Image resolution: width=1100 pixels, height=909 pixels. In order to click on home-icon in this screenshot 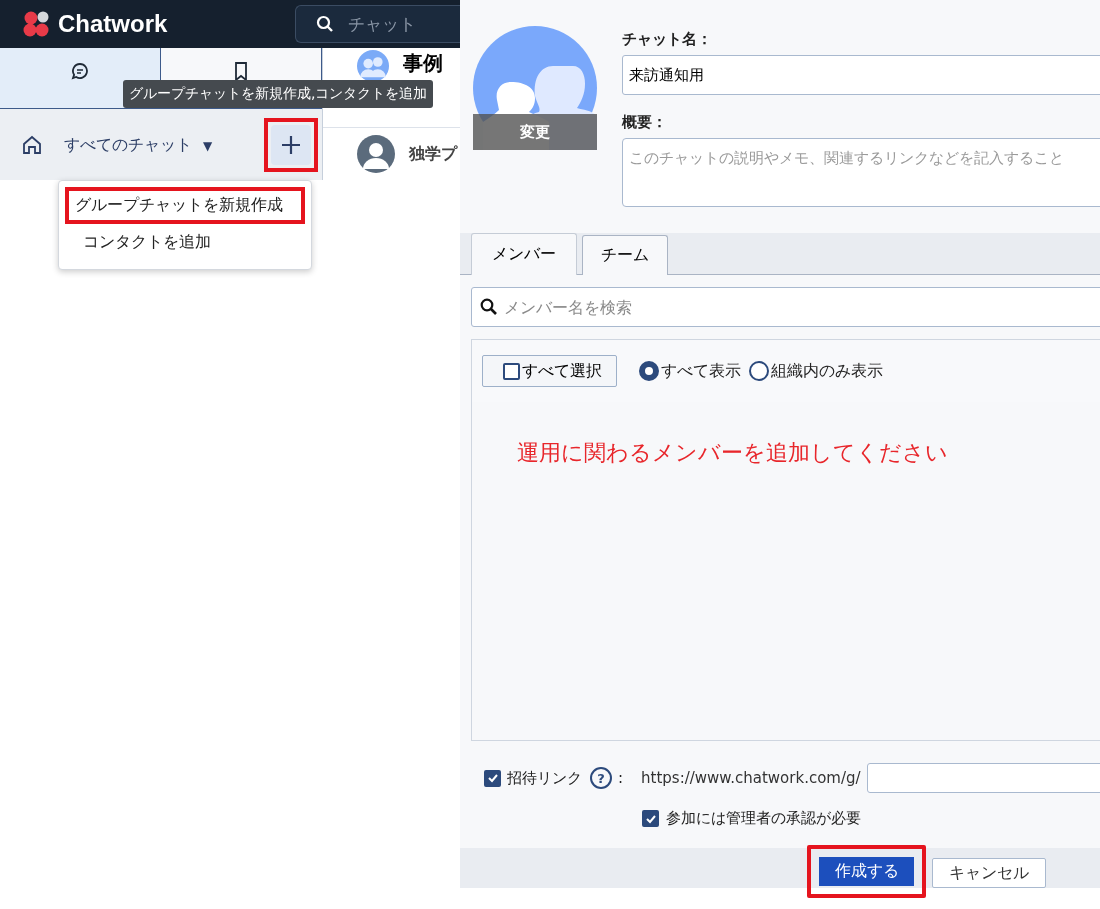, I will do `click(32, 145)`.